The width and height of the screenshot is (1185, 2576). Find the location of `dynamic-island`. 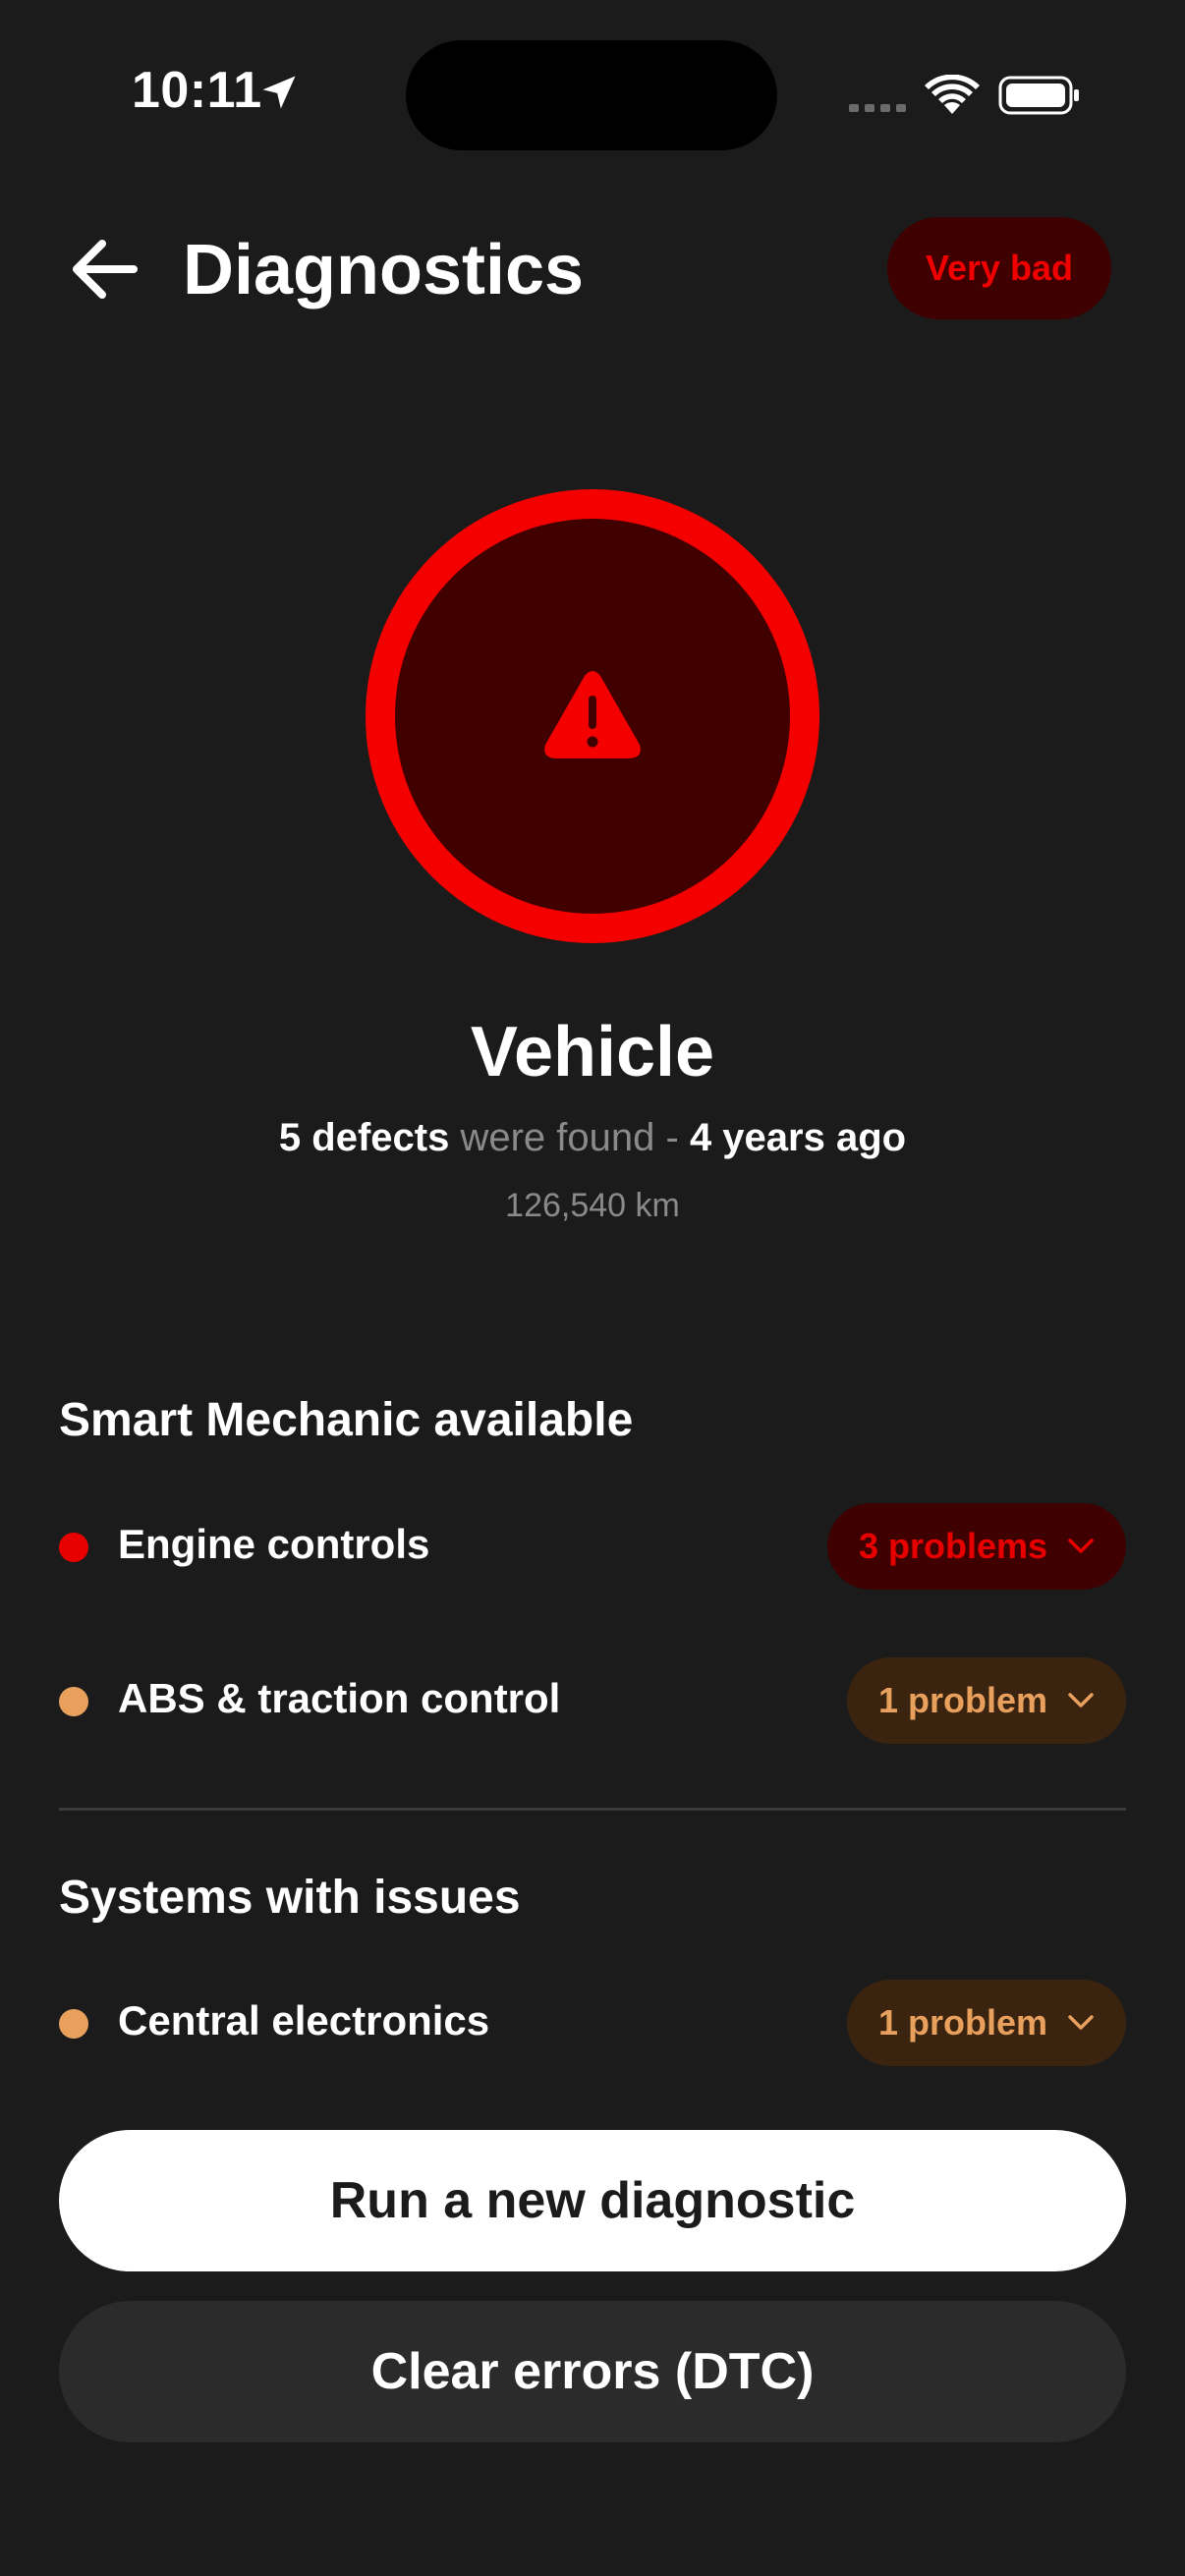

dynamic-island is located at coordinates (592, 95).